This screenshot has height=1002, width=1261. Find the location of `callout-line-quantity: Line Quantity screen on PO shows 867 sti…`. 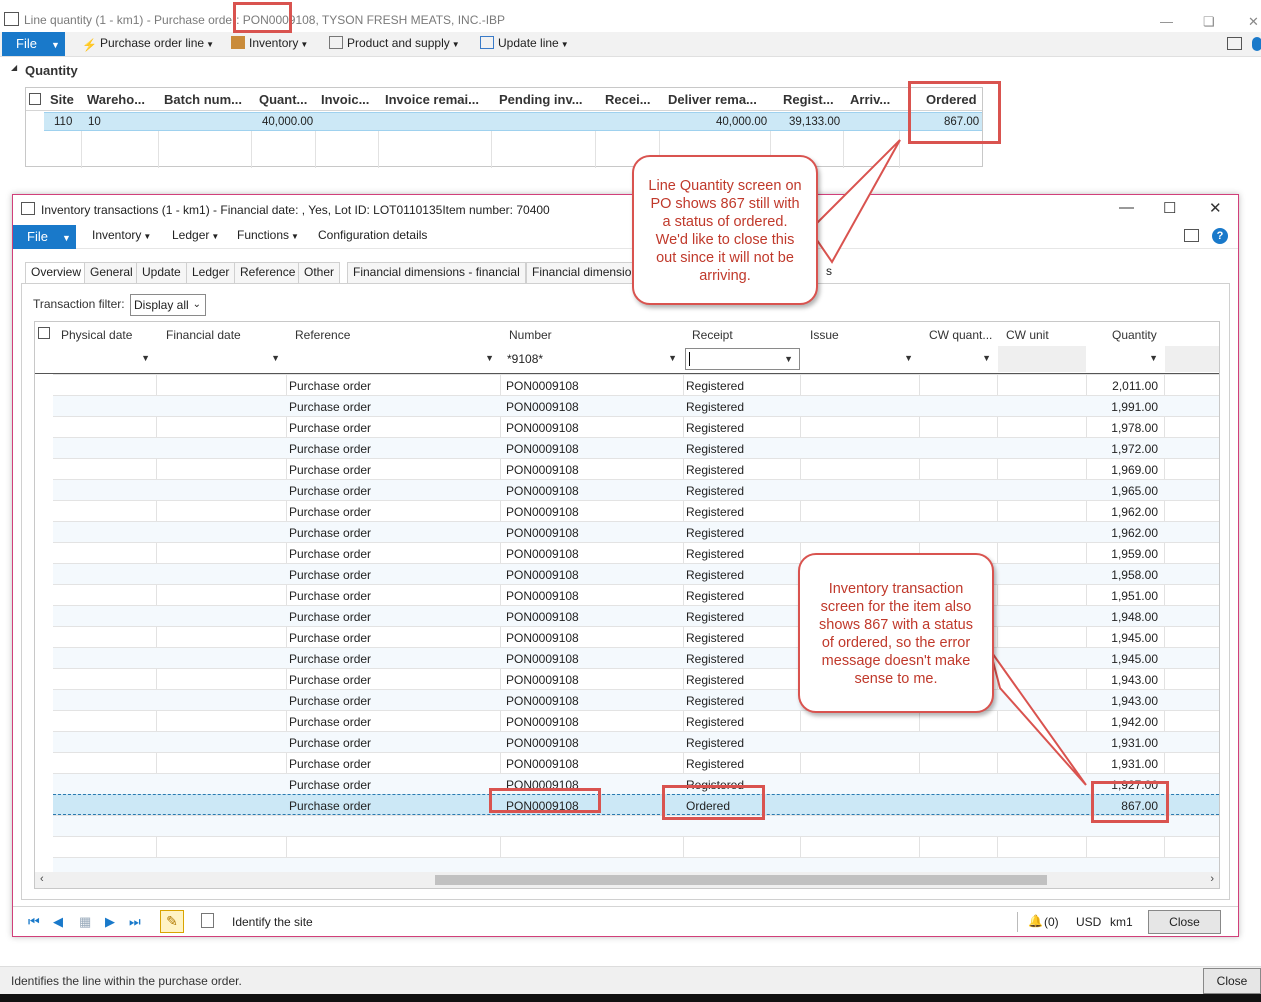

callout-line-quantity: Line Quantity screen on PO shows 867 sti… is located at coordinates (725, 230).